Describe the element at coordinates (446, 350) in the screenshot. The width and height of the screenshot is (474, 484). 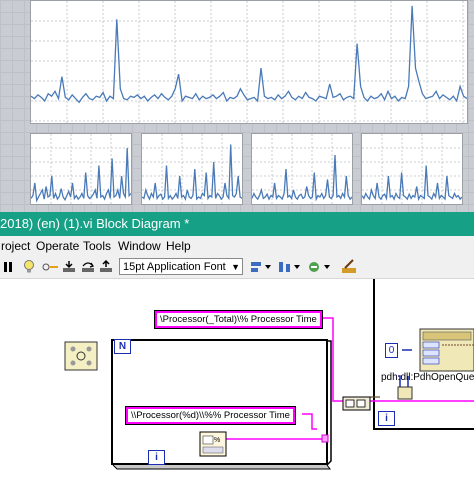
I see `call-library-node` at that location.